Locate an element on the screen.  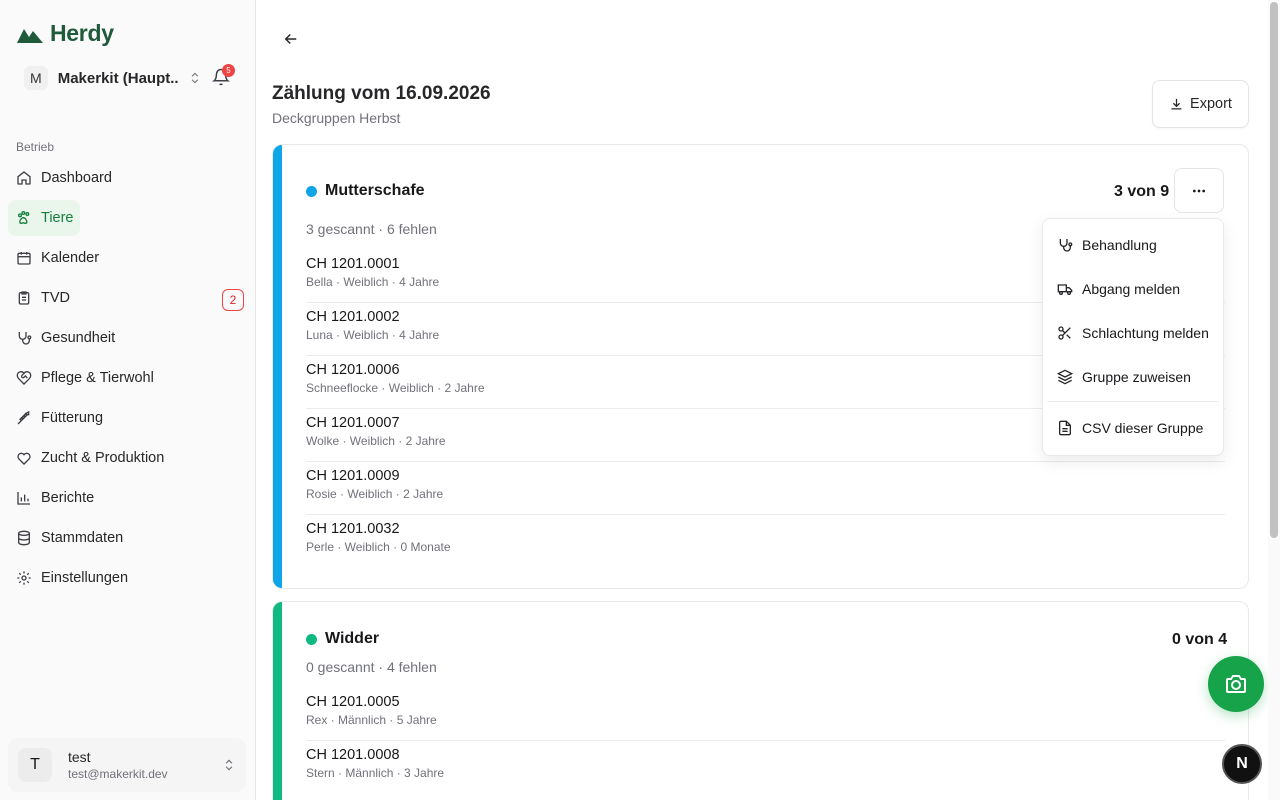
scissors-icon is located at coordinates (1064, 333).